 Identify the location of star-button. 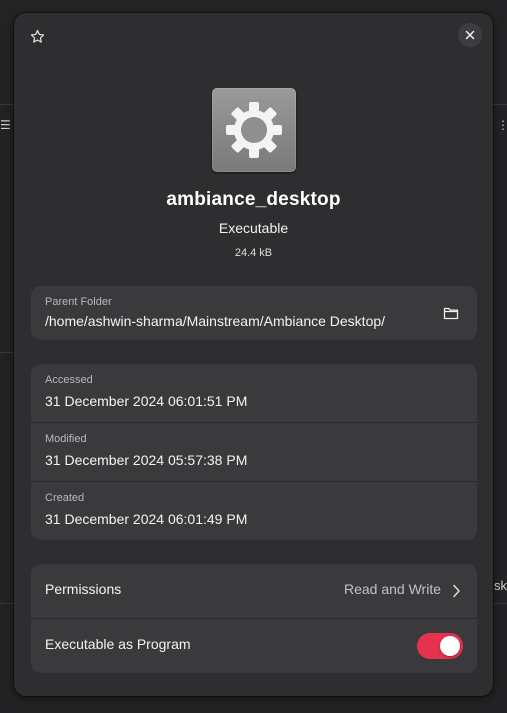
(37, 36).